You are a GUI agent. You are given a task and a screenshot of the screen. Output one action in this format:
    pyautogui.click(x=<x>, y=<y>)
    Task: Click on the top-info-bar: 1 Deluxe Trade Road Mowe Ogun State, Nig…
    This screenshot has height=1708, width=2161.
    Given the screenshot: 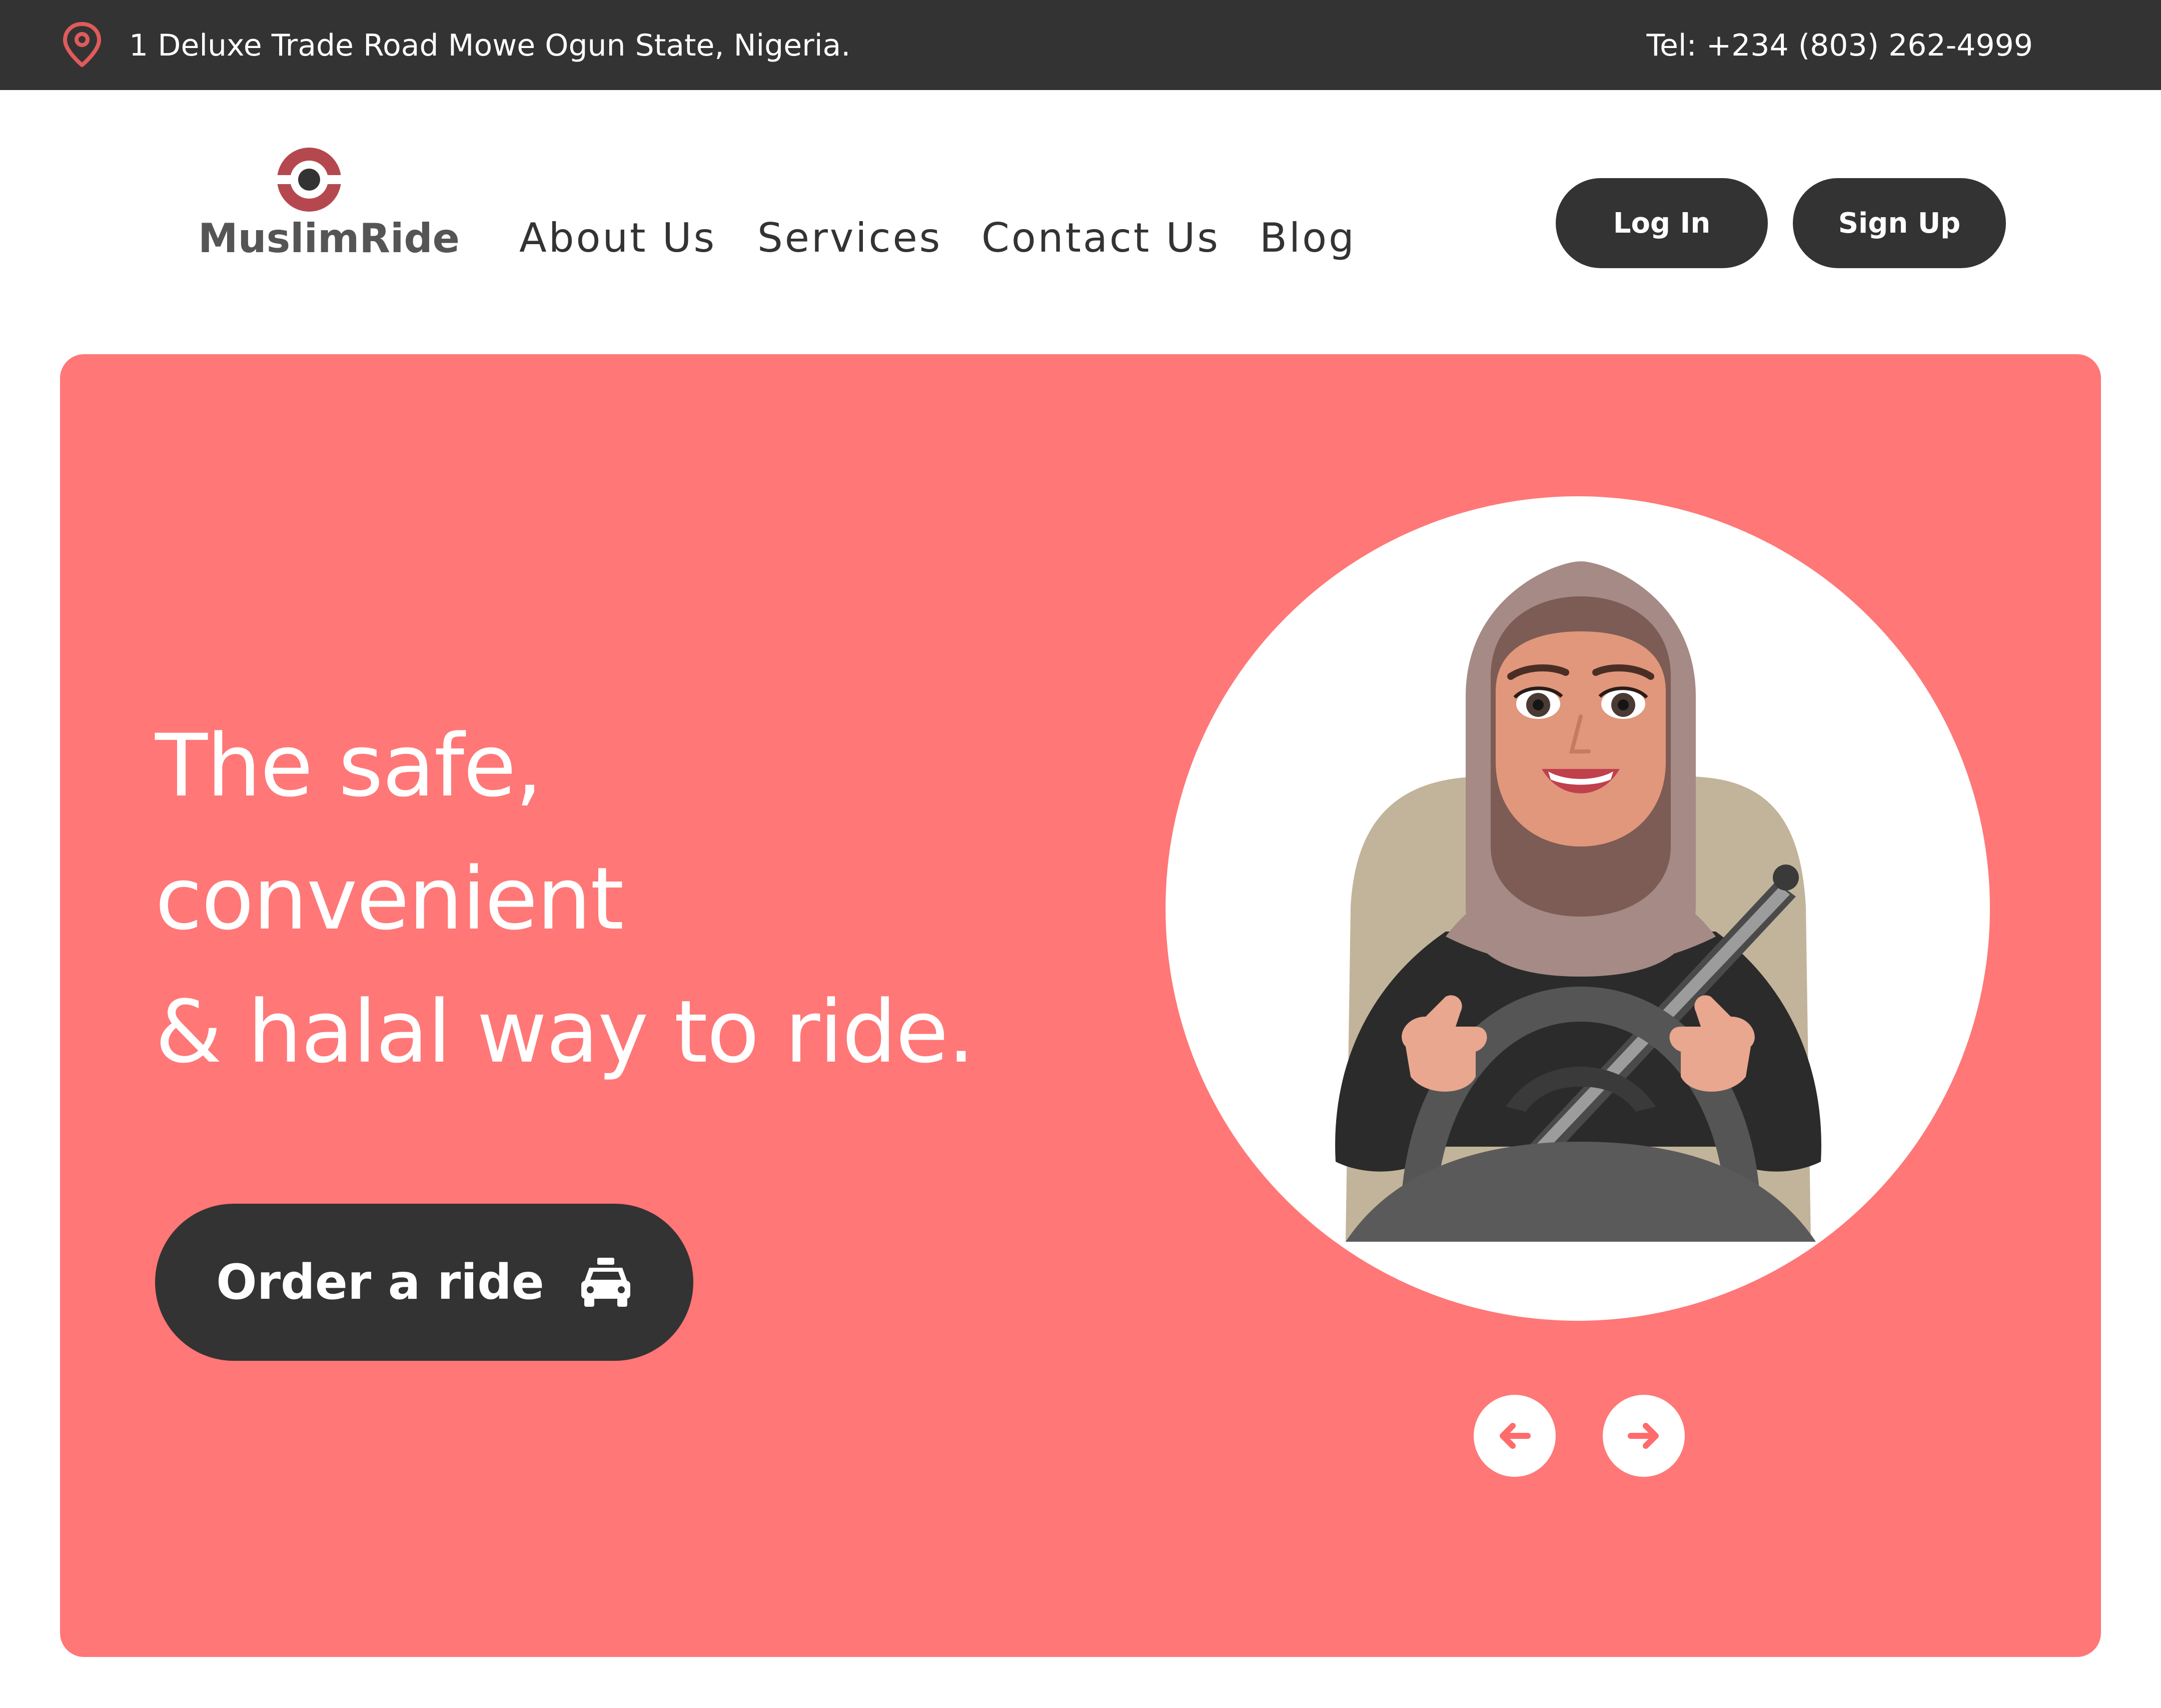 What is the action you would take?
    pyautogui.click(x=1080, y=45)
    